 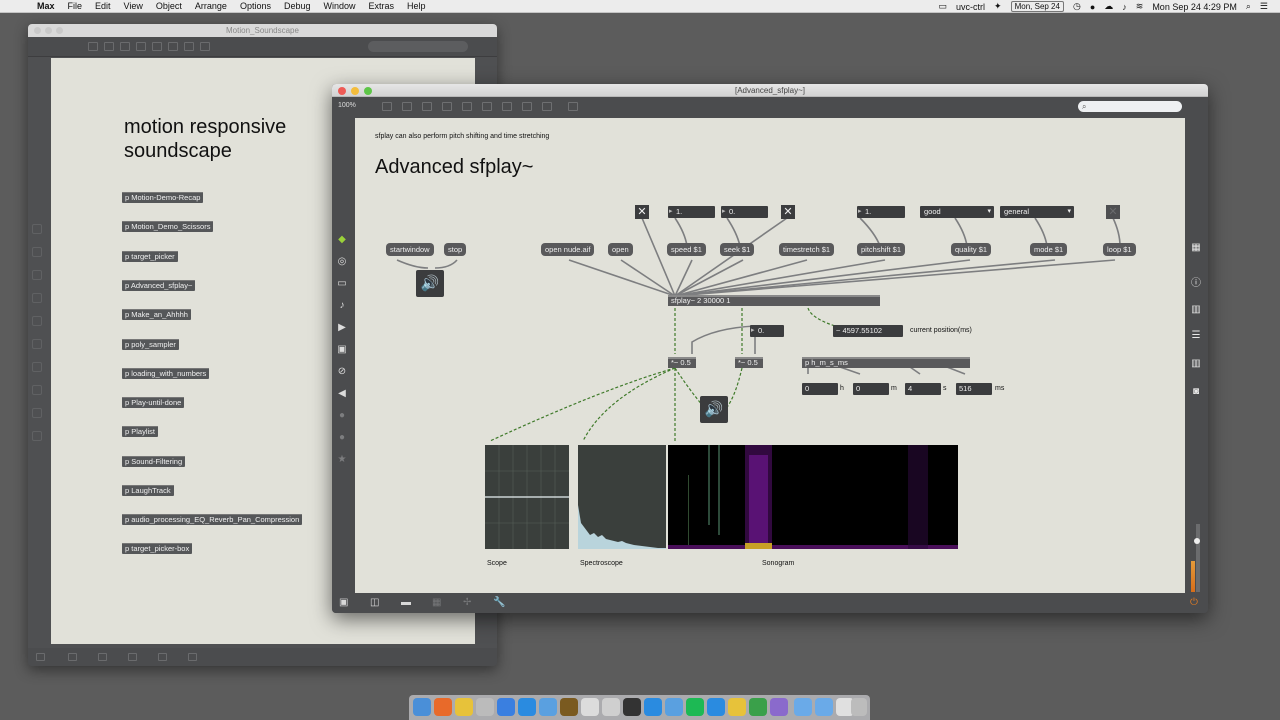 What do you see at coordinates (620, 249) in the screenshot?
I see `open-message: open` at bounding box center [620, 249].